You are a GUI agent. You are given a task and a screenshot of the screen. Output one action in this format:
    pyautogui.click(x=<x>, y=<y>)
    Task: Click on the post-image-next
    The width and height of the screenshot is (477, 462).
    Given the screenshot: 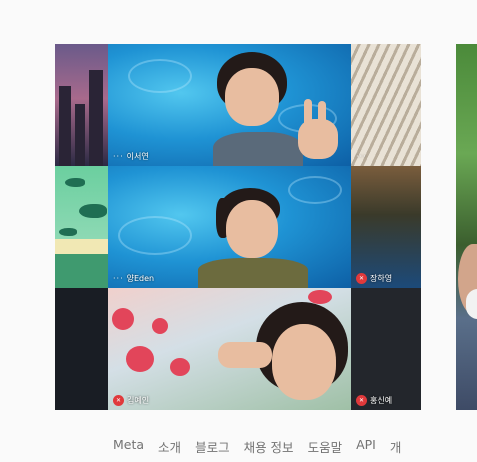 What is the action you would take?
    pyautogui.click(x=466, y=227)
    